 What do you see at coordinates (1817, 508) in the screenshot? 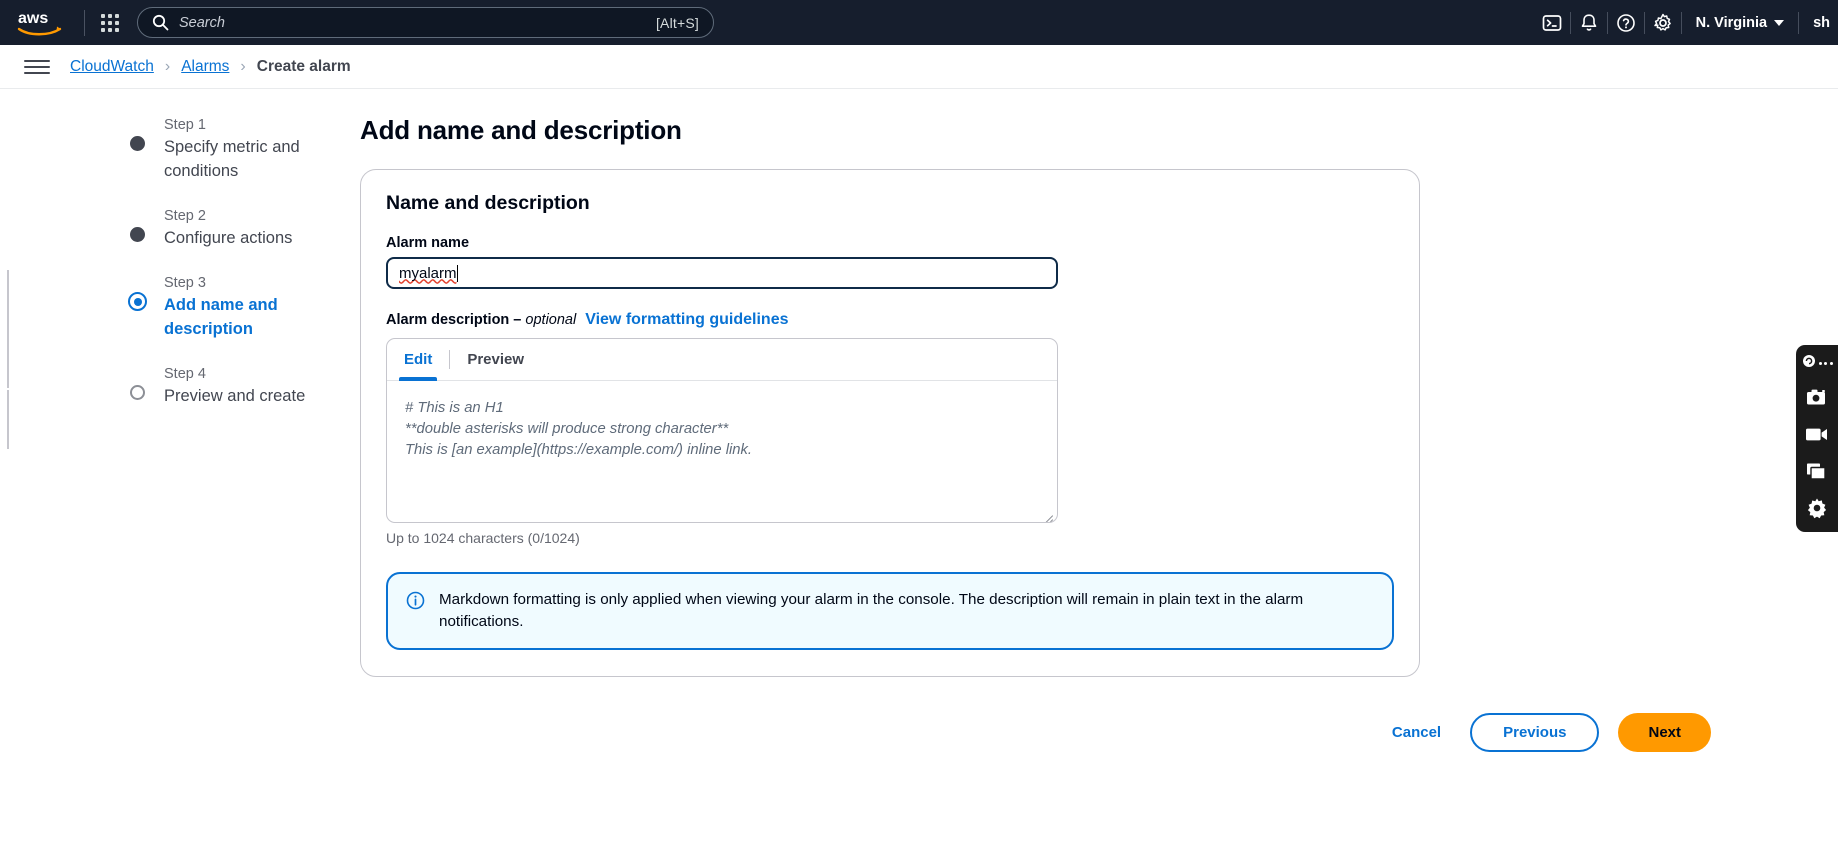
I see `gear-icon` at bounding box center [1817, 508].